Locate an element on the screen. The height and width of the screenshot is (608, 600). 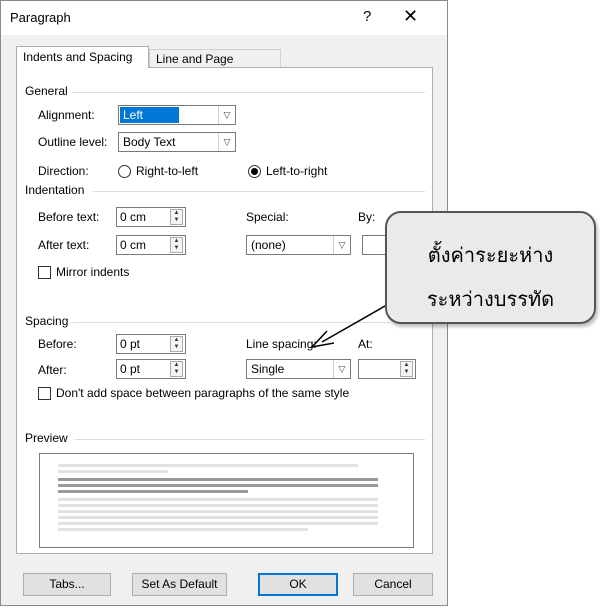
spacing-after-spinner: 0 pt ▲ ▼ is located at coordinates (151, 369).